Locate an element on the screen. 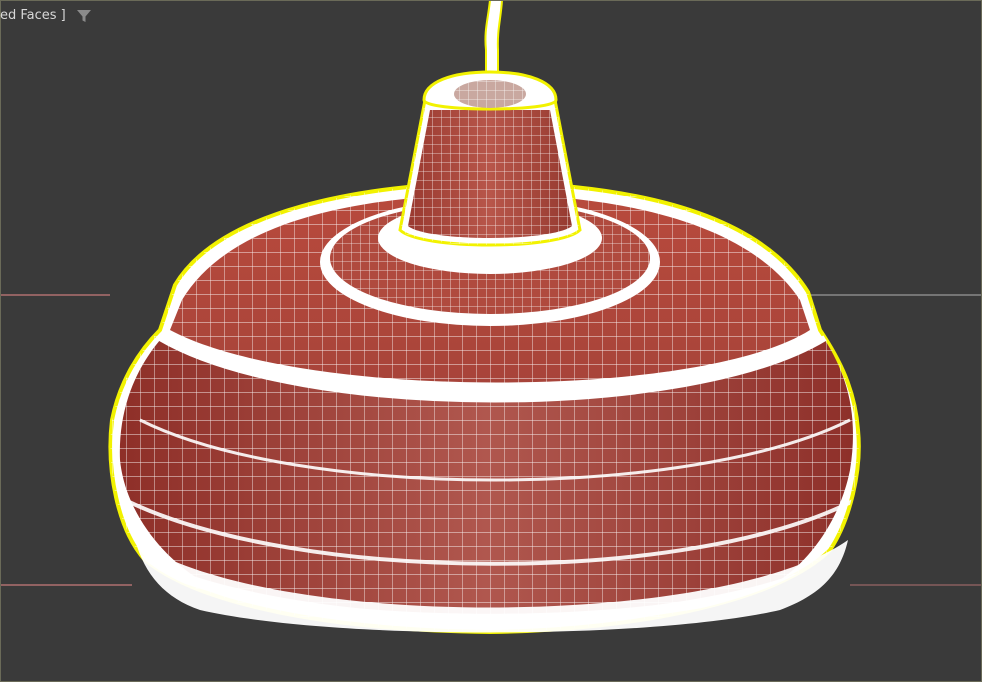 This screenshot has height=682, width=982. viewport-shading-label: ed Faces ] is located at coordinates (33, 16).